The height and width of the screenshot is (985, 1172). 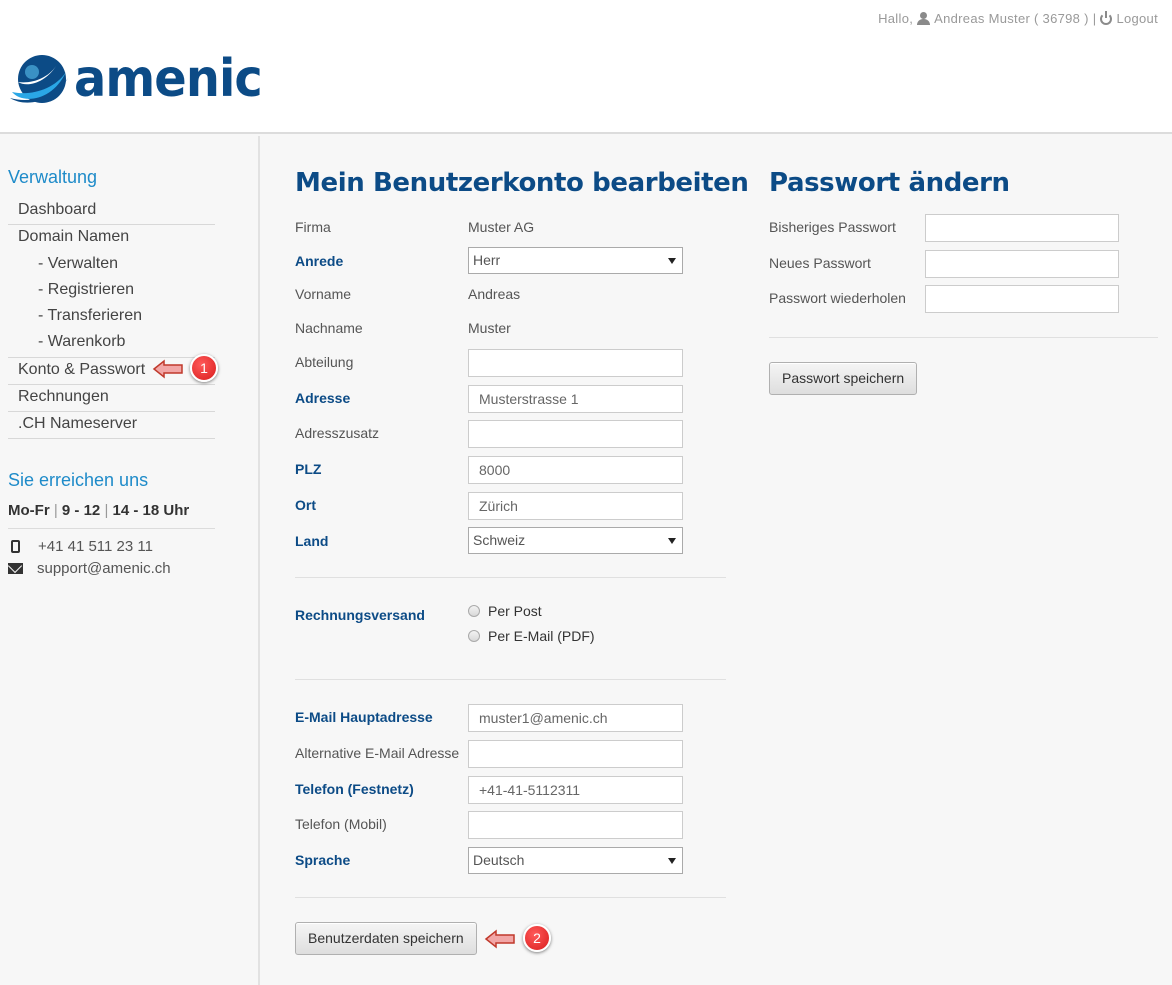 I want to click on versand-option-post: Per Post, so click(x=505, y=611).